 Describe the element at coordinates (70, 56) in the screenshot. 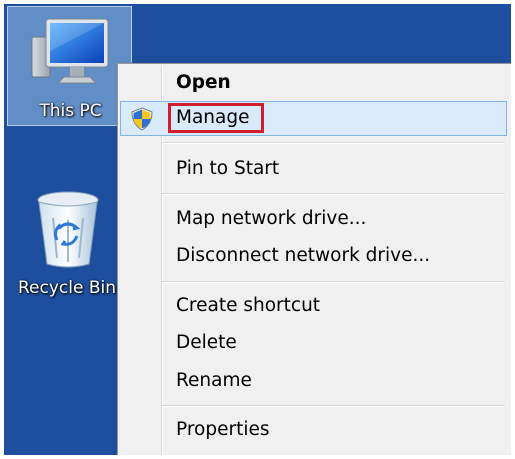

I see `computer-monitor-icon` at that location.